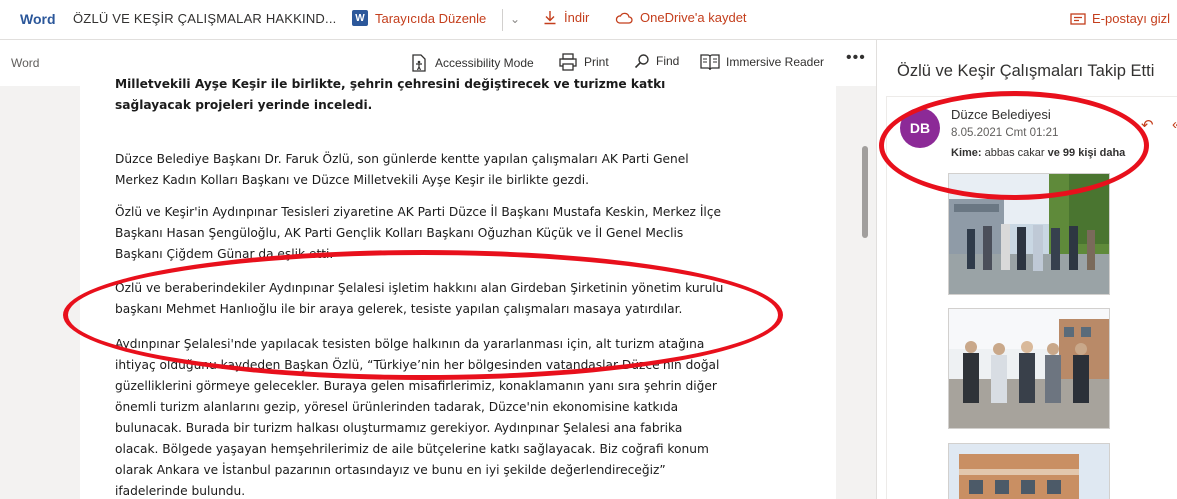  I want to click on print-button: Print, so click(583, 62).